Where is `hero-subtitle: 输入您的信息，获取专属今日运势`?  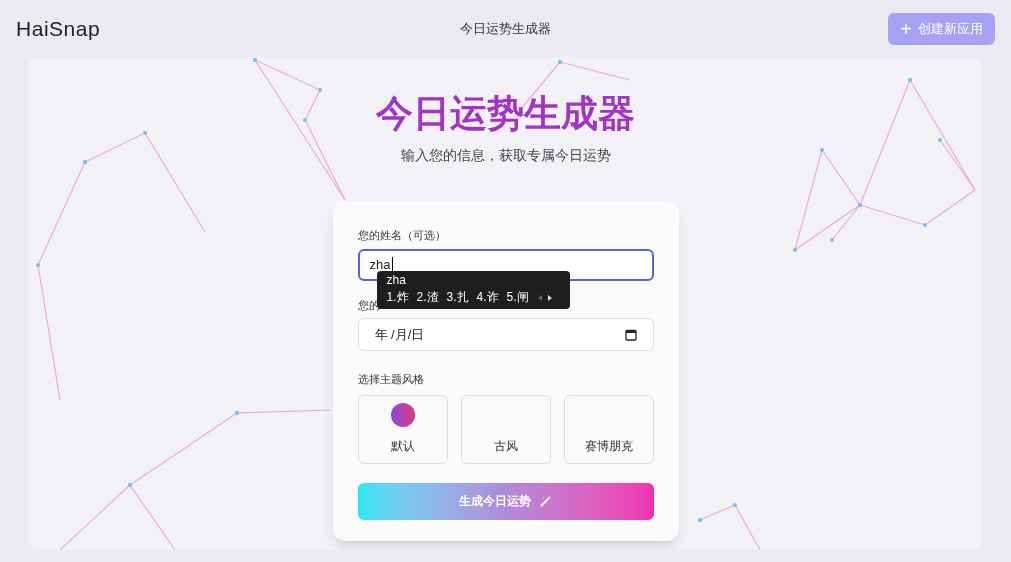
hero-subtitle: 输入您的信息，获取专属今日运势 is located at coordinates (505, 156).